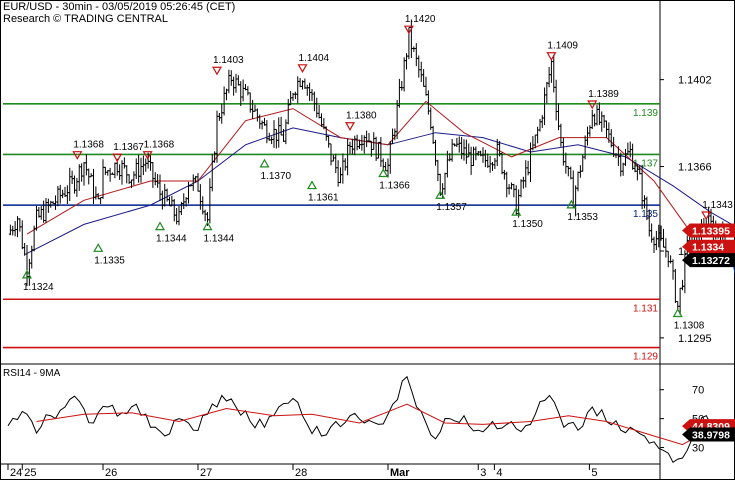 The width and height of the screenshot is (735, 480). What do you see at coordinates (698, 391) in the screenshot?
I see `rsi-y-tick-label: 70` at bounding box center [698, 391].